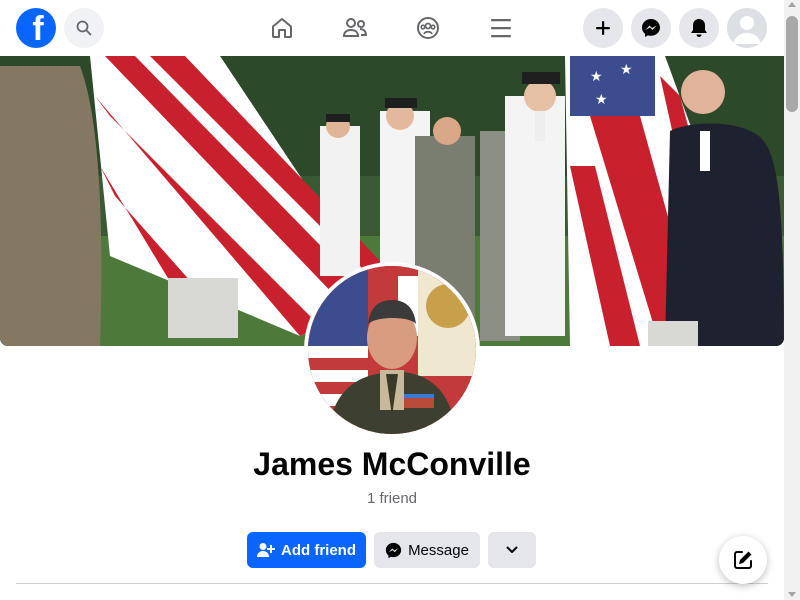  I want to click on nav-groups, so click(428, 28).